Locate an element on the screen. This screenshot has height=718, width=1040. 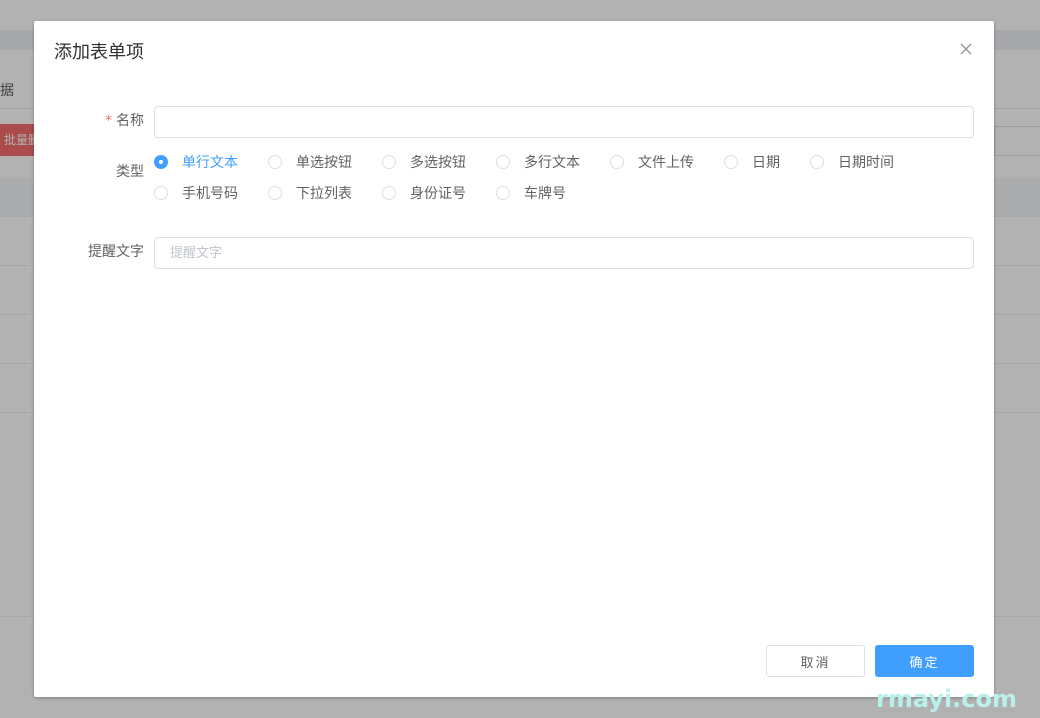
radio-option-label: 日期 is located at coordinates (766, 163).